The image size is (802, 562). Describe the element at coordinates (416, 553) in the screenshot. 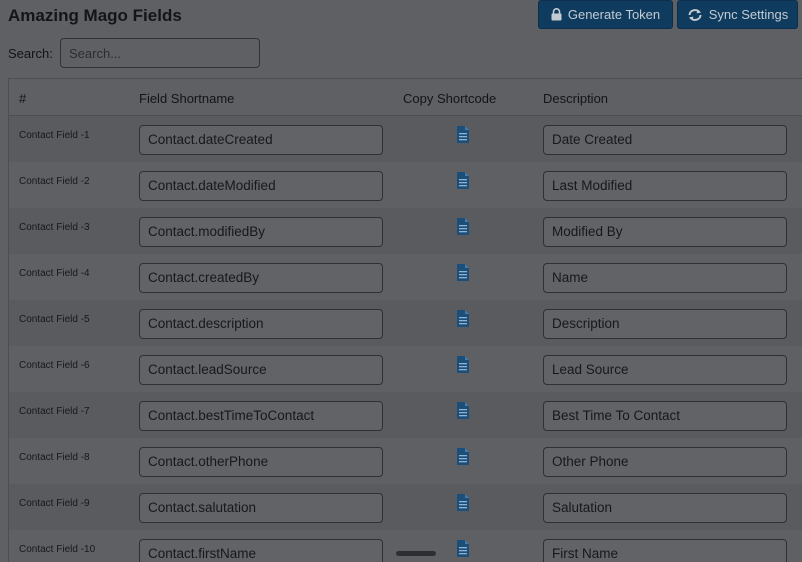

I see `horizontal-scroll-handle` at that location.